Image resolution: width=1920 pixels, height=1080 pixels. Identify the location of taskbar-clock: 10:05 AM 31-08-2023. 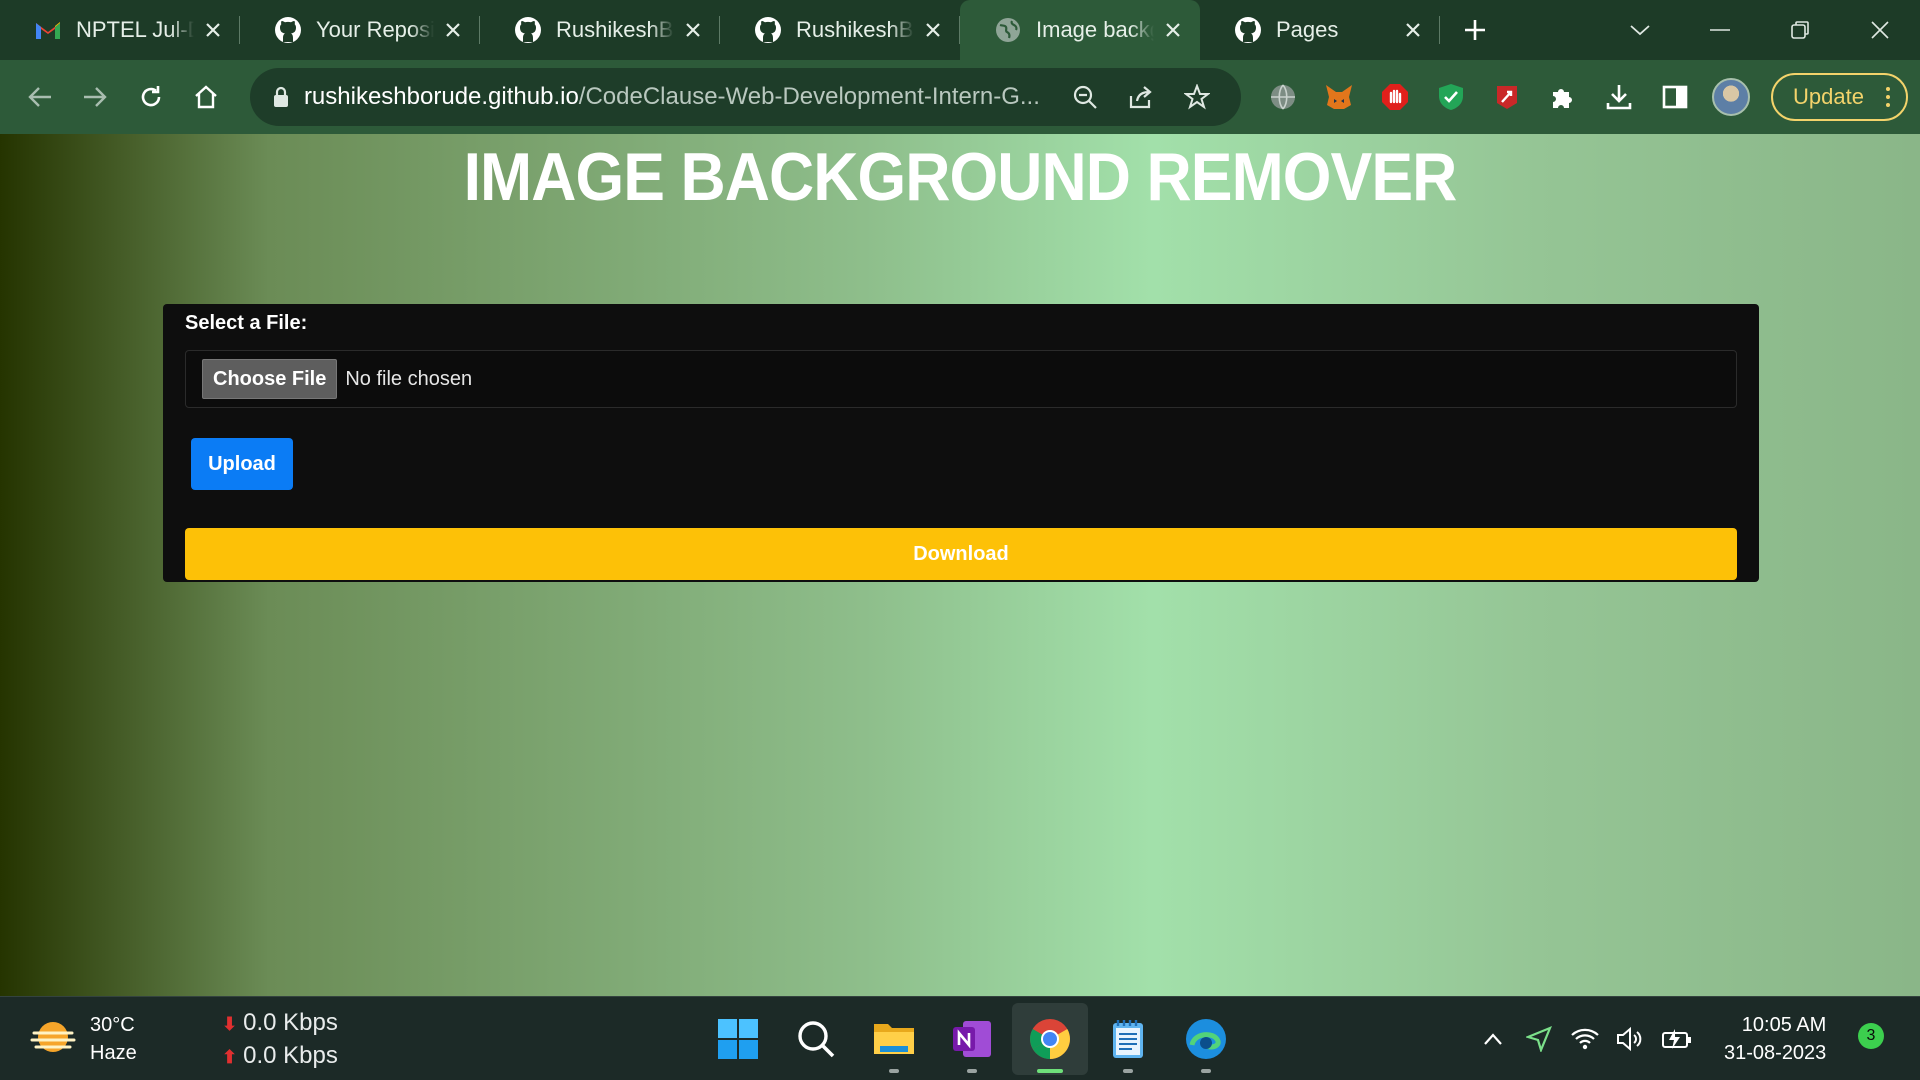
(1775, 1039).